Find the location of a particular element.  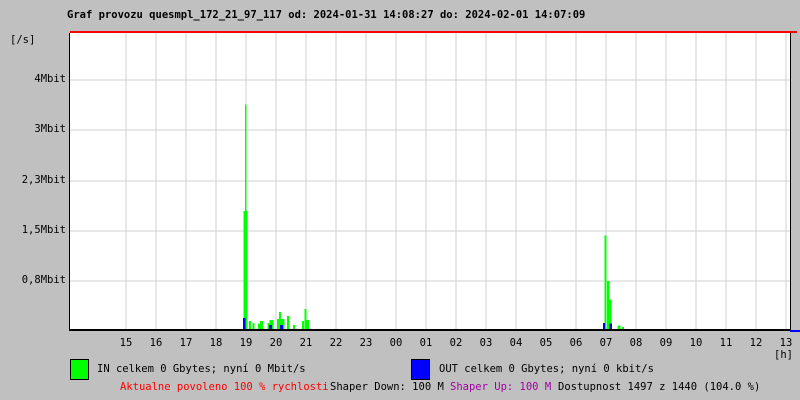

y-axis-tick-label: 4Mbit is located at coordinates (50, 79).